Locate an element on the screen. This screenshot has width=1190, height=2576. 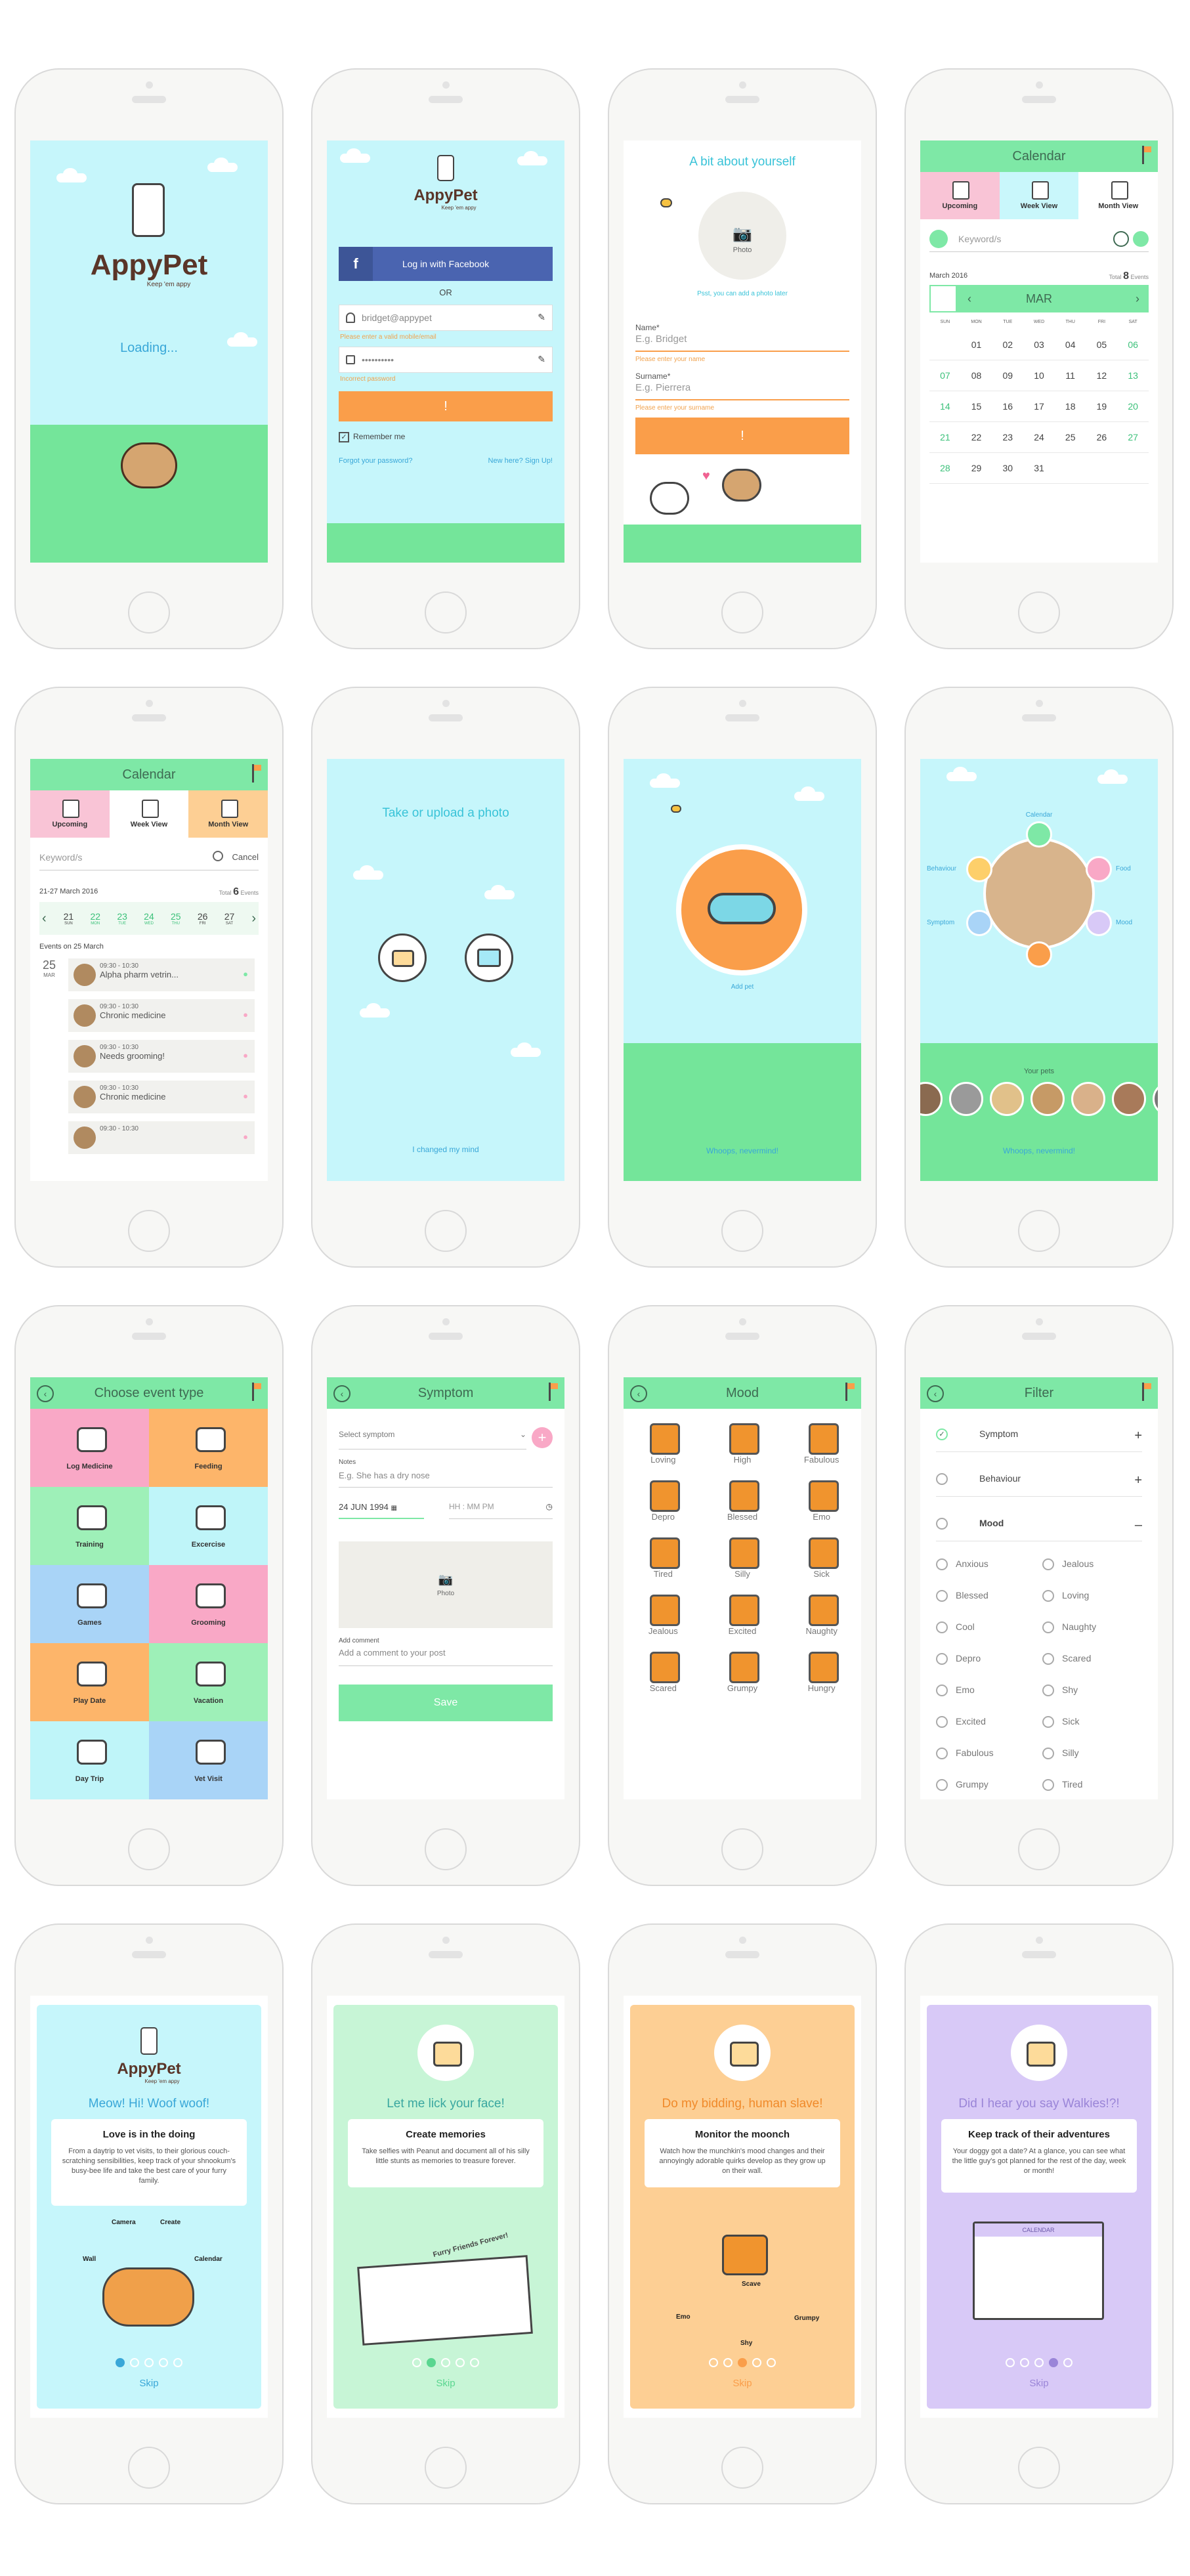
week-day: 22 MON is located at coordinates (95, 918).